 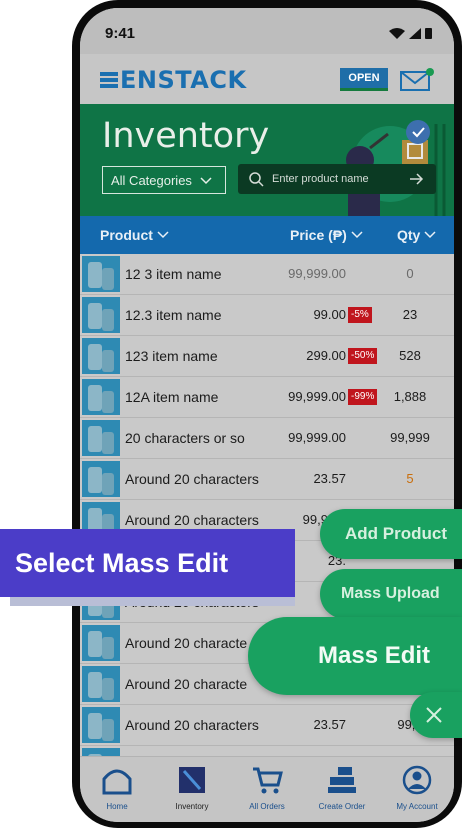 I want to click on nav-create-order-label: Create Order, so click(x=342, y=806).